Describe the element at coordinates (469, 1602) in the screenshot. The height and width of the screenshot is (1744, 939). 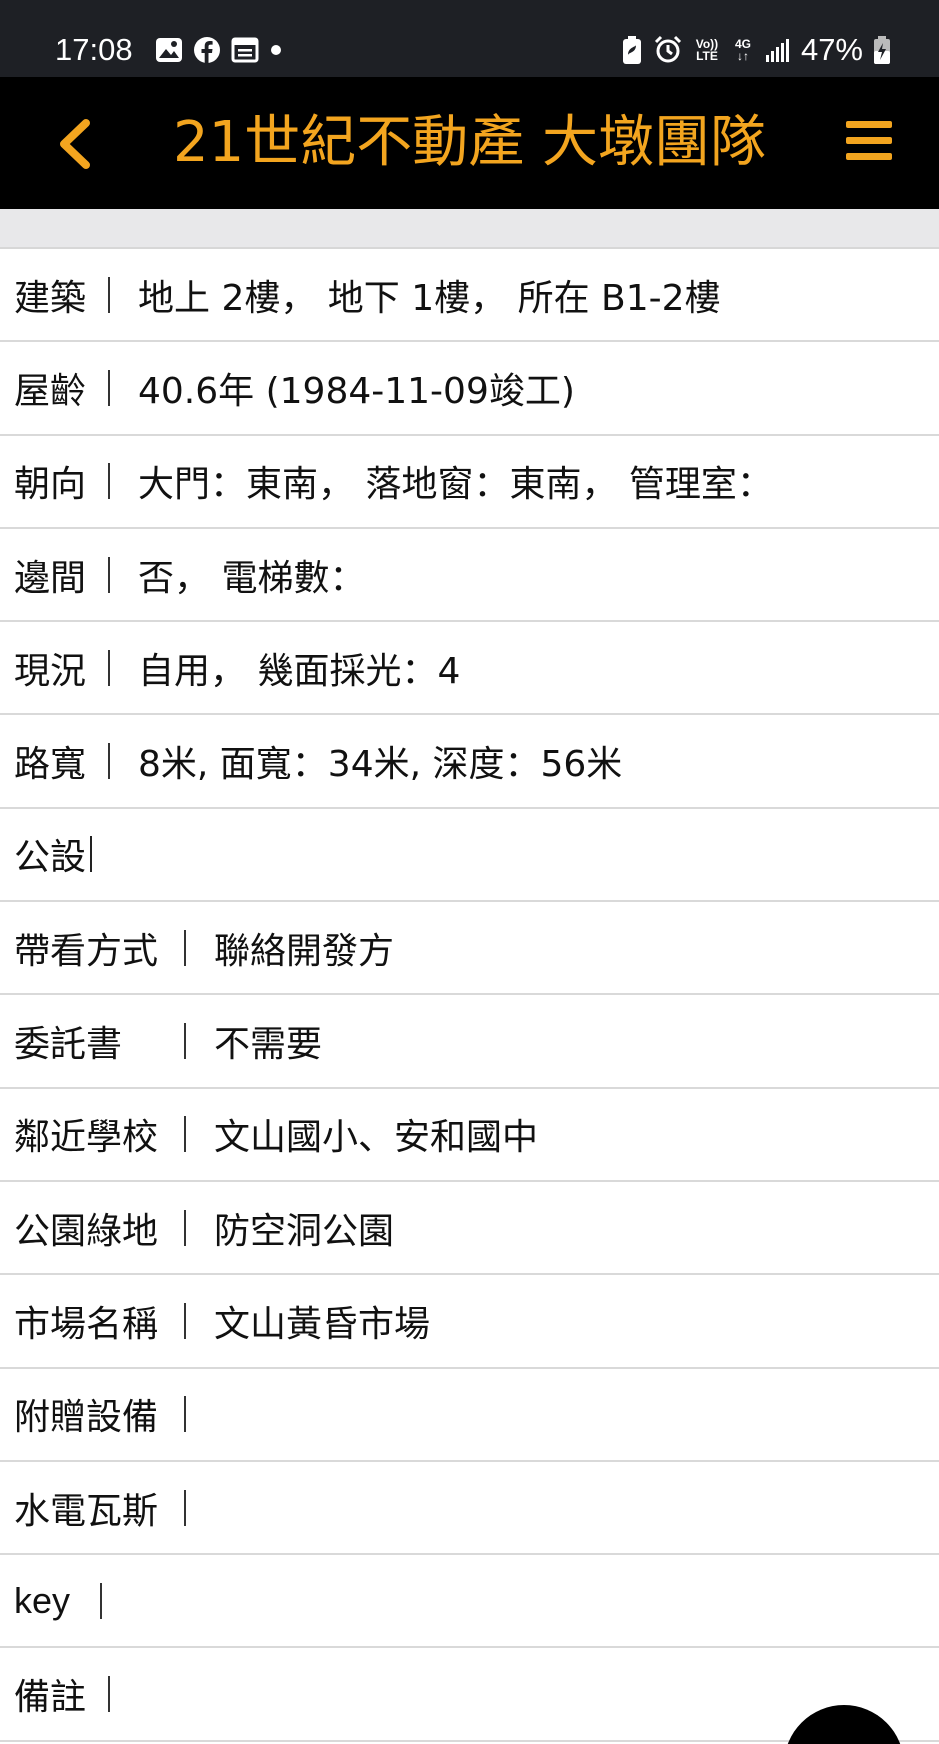
I see `detail-row-key: key` at that location.